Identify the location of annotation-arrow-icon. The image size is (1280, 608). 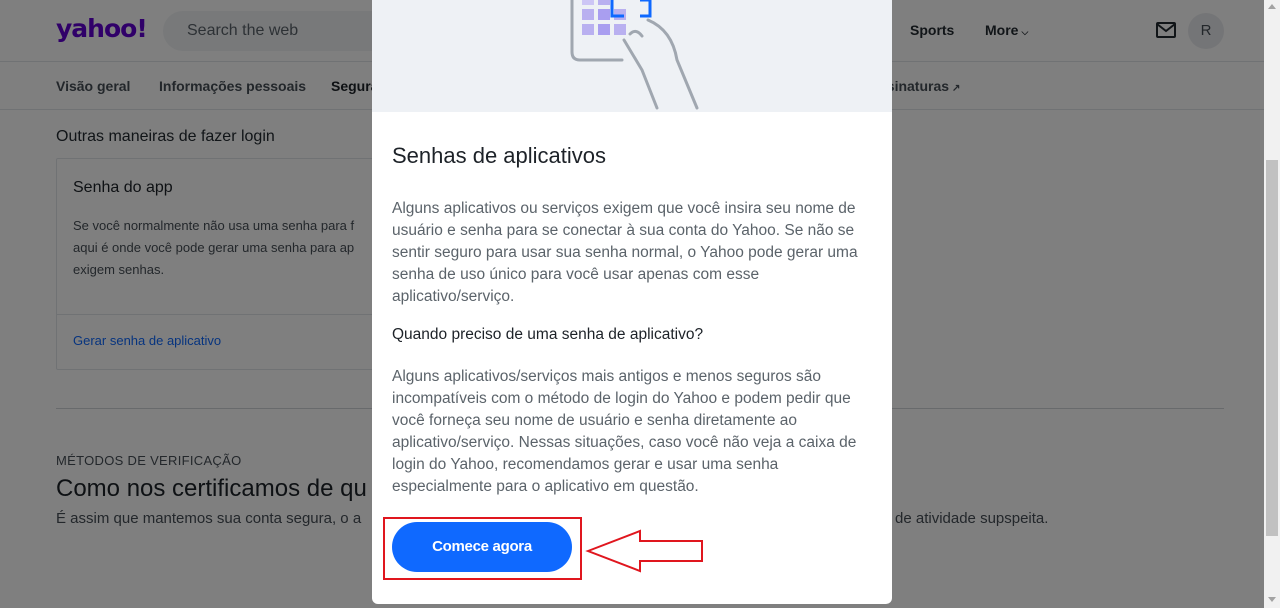
(644, 551).